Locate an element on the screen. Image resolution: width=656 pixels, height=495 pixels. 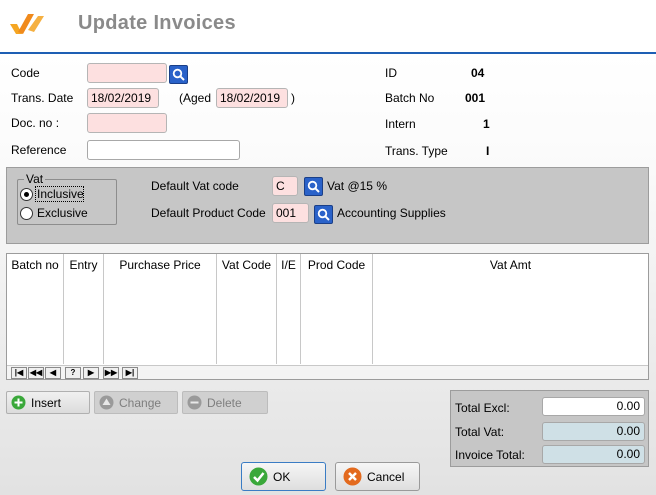
inclusive-radio is located at coordinates (26, 194).